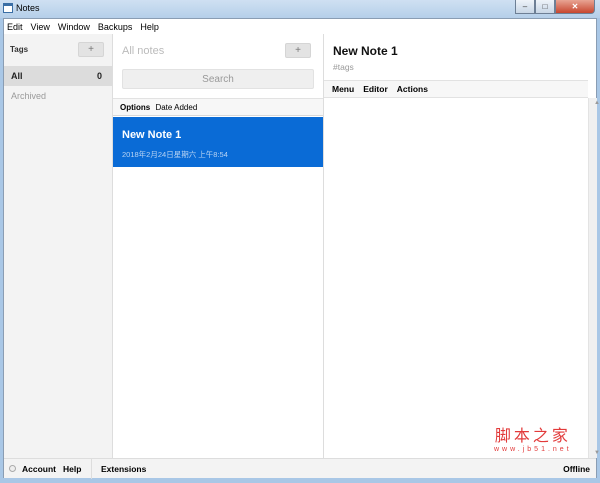 The width and height of the screenshot is (600, 483). Describe the element at coordinates (300, 9) in the screenshot. I see `title-bar: Notes – □ ✕` at that location.